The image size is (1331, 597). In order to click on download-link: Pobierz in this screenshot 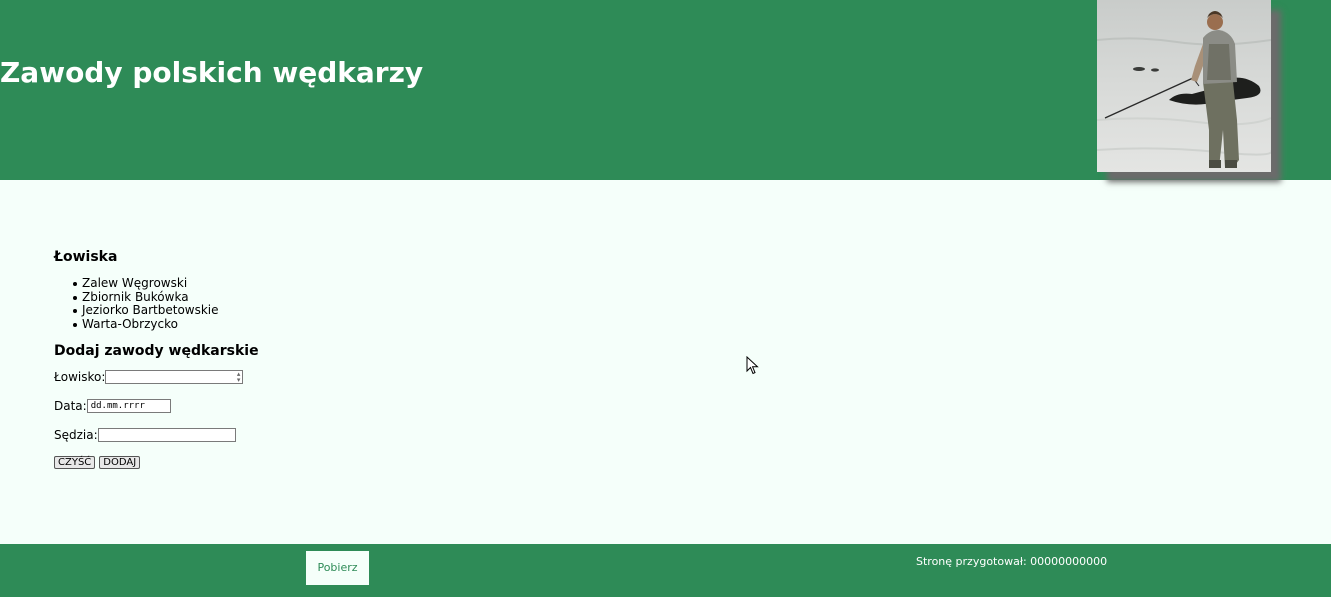, I will do `click(337, 568)`.